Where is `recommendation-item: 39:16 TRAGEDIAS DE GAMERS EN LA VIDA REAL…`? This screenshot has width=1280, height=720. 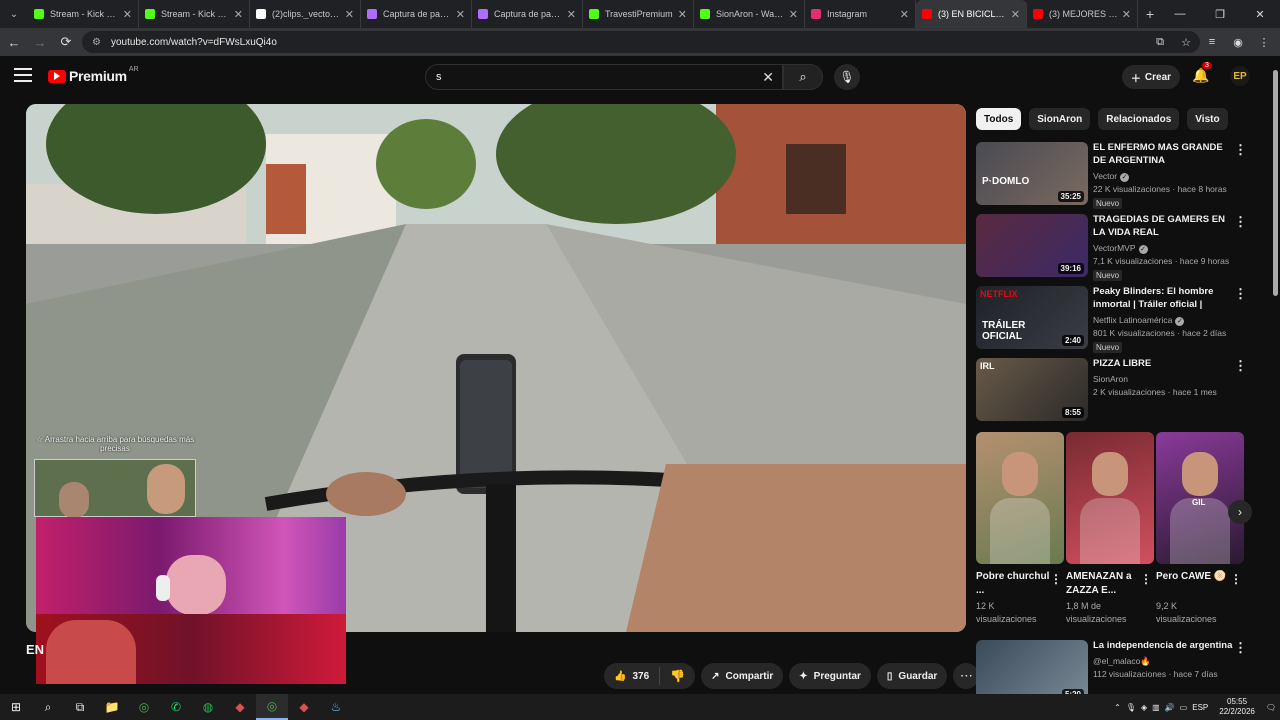 recommendation-item: 39:16 TRAGEDIAS DE GAMERS EN LA VIDA REAL… is located at coordinates (1115, 247).